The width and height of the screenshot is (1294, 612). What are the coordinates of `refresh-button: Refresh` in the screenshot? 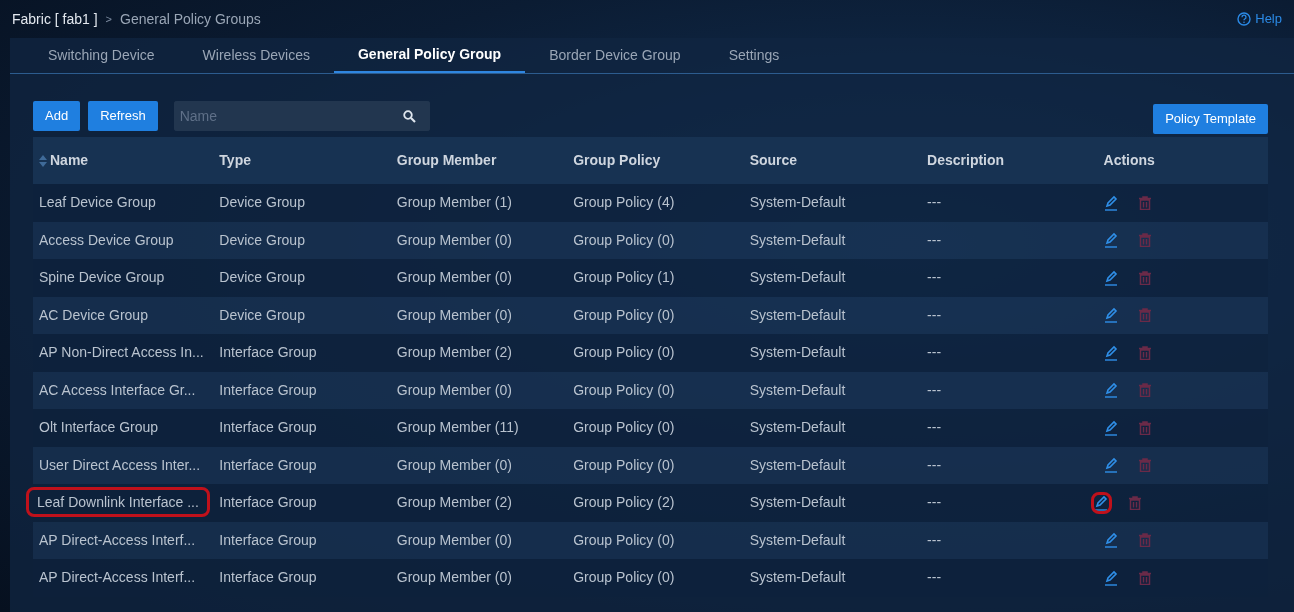 It's located at (123, 116).